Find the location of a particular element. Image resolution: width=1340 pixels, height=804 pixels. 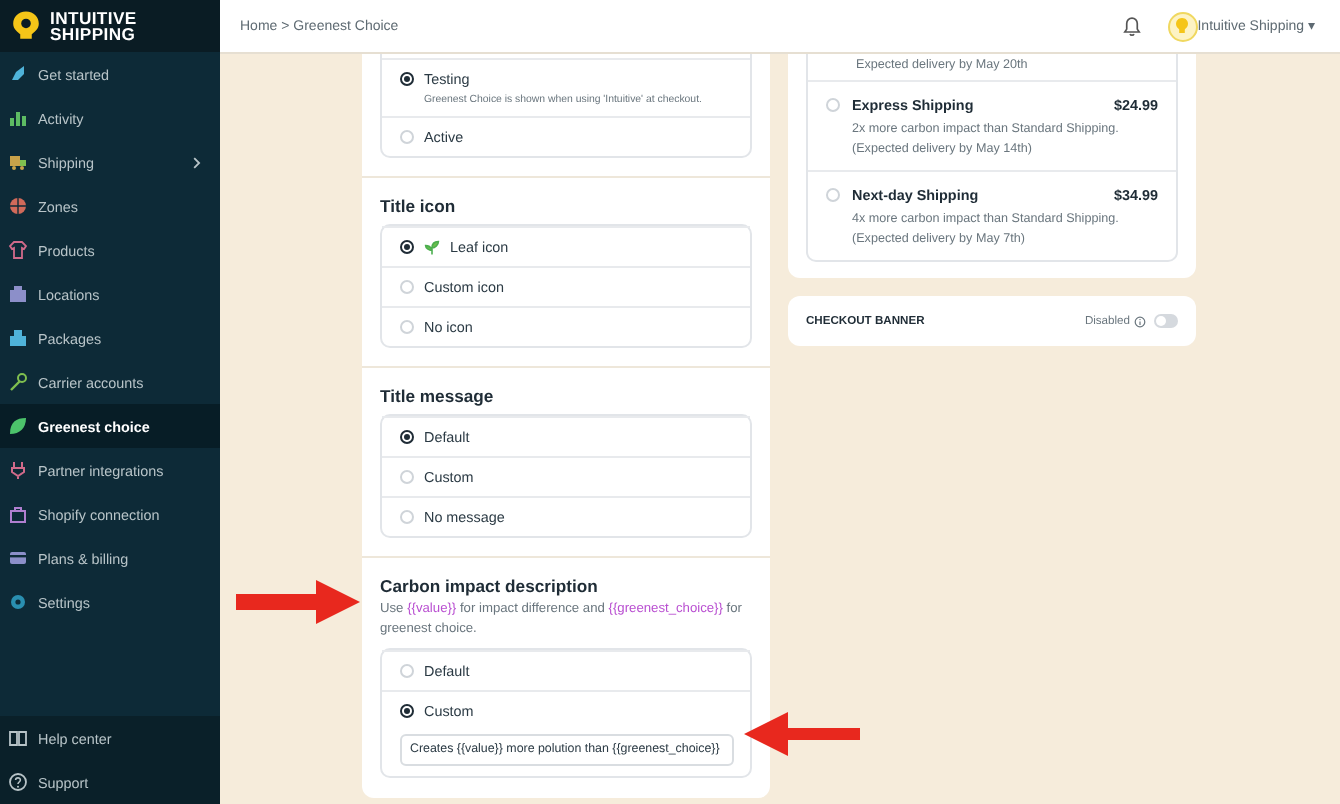

plug-icon is located at coordinates (18, 470).